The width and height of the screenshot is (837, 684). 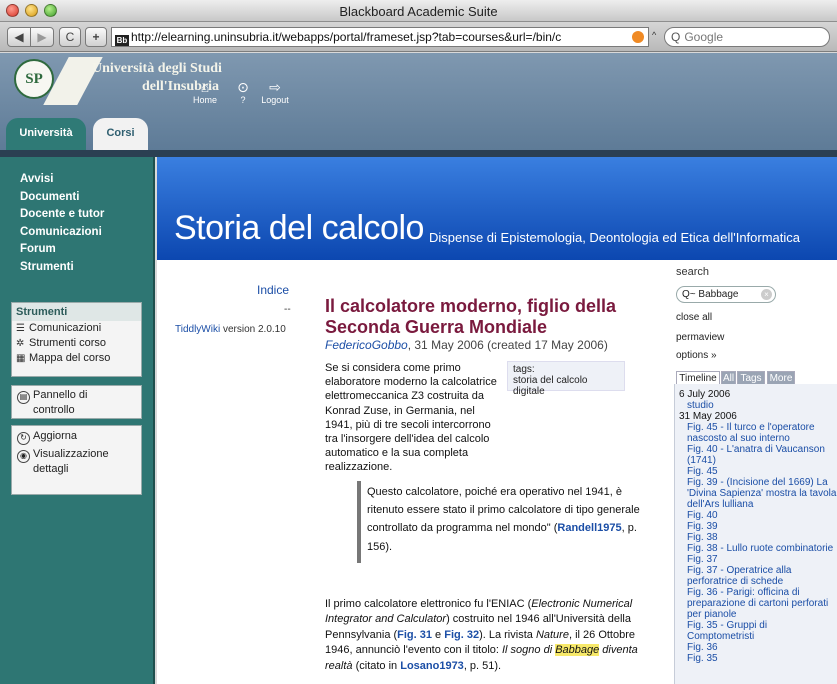 I want to click on plus-icon: +, so click(x=96, y=37).